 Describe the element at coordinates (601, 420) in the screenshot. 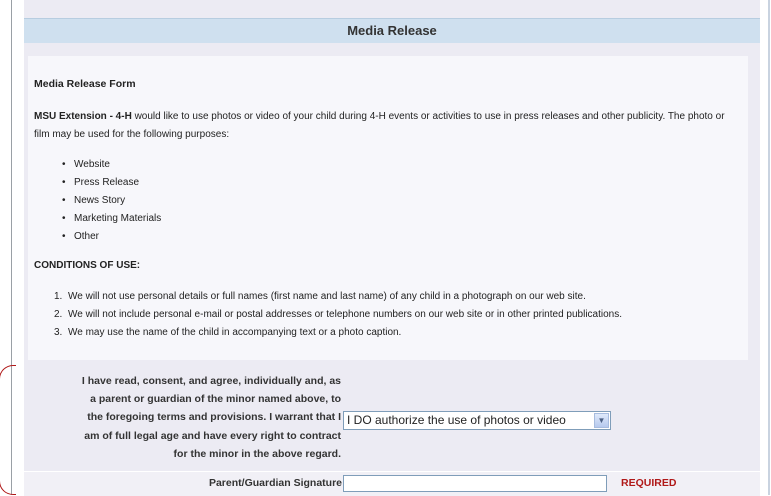

I see `chevron-down-icon: ▼` at that location.